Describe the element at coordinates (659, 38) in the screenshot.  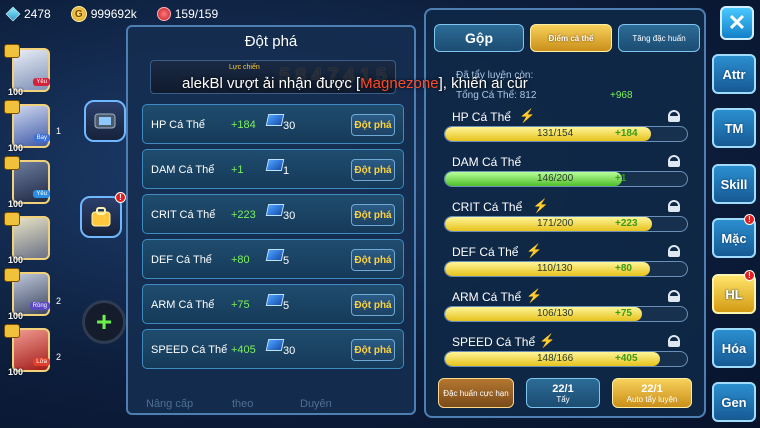
I see `tab-special-training: Tăng đặc huấn` at that location.